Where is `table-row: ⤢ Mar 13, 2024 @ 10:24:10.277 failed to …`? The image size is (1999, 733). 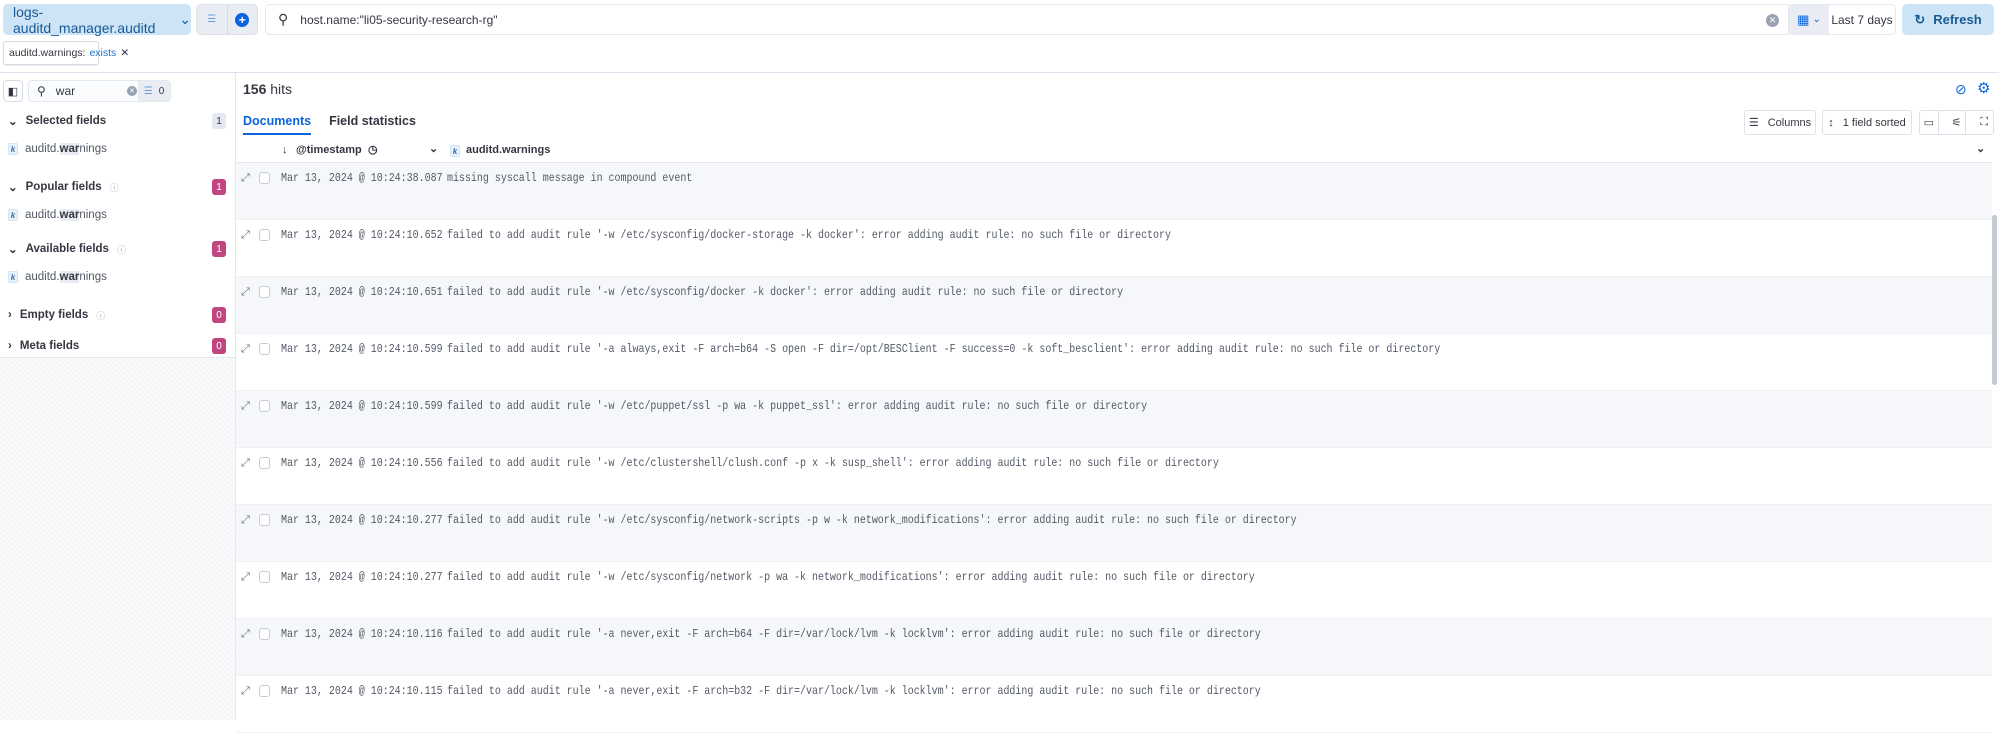
table-row: ⤢ Mar 13, 2024 @ 10:24:10.277 failed to … is located at coordinates (1114, 590).